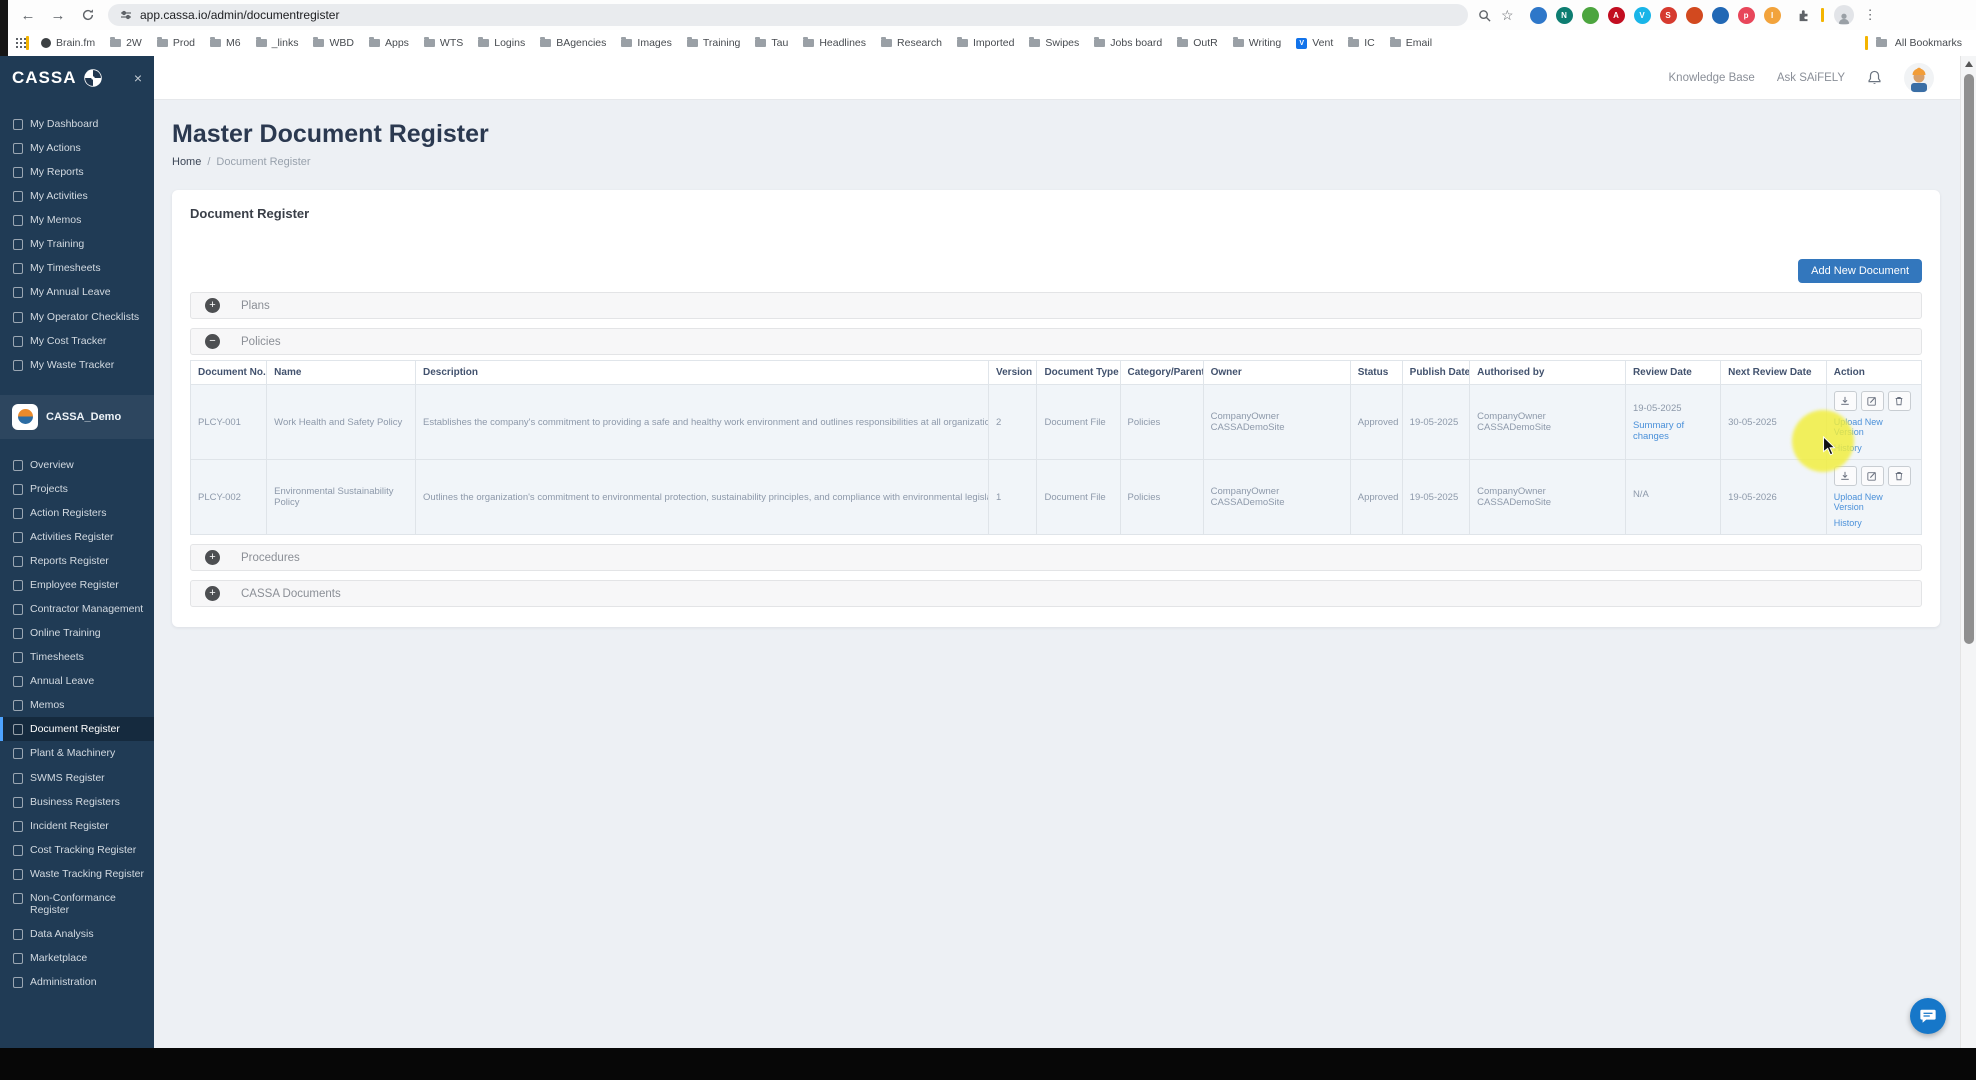 This screenshot has width=1976, height=1080. Describe the element at coordinates (788, 15) in the screenshot. I see `url-bar: app.cassa.io/admin/documentregister` at that location.